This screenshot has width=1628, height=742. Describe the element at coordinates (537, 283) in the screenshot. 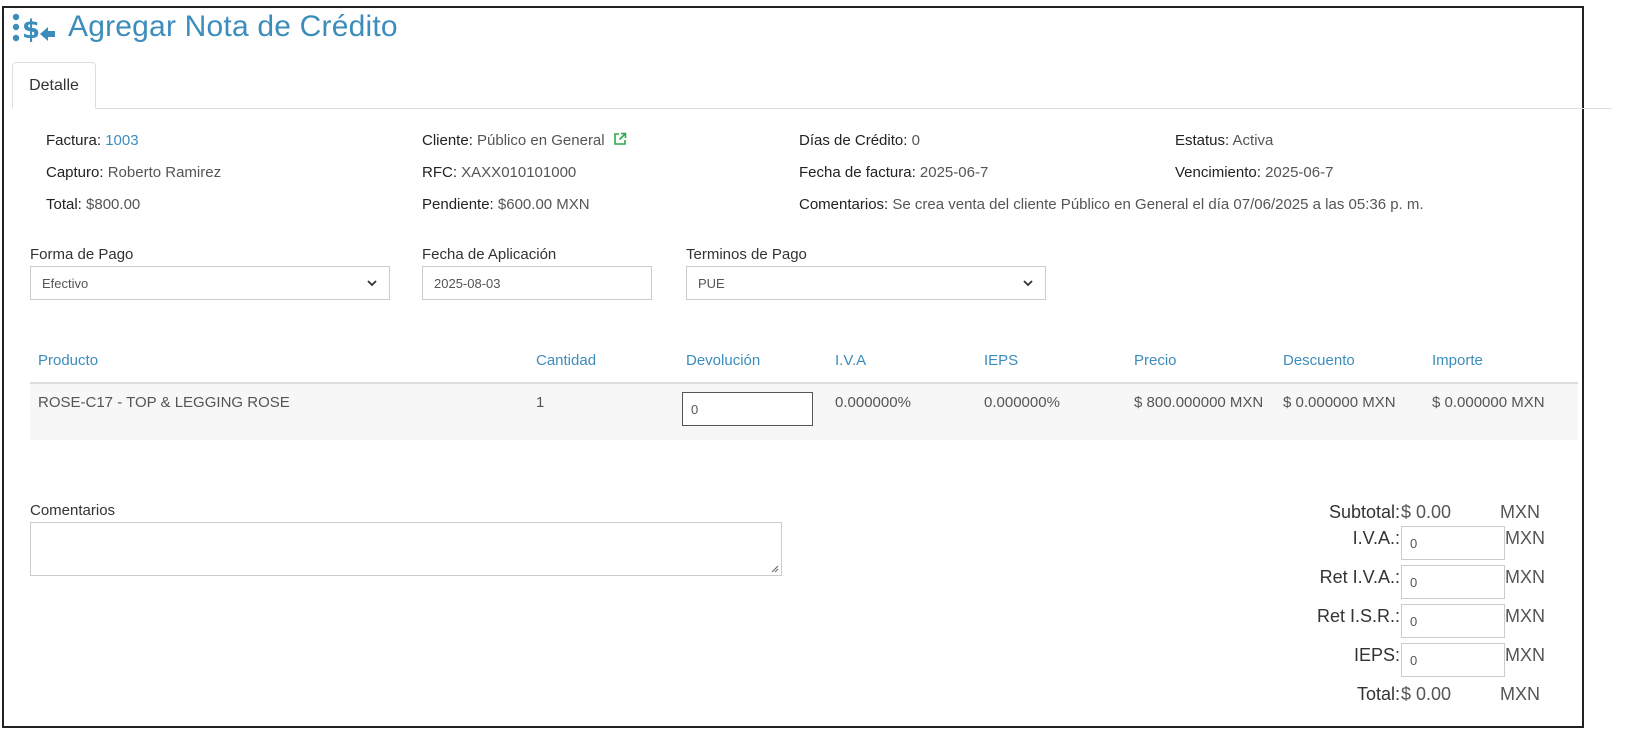

I see `fecha-aplicacion-input: 2025-08-03` at that location.